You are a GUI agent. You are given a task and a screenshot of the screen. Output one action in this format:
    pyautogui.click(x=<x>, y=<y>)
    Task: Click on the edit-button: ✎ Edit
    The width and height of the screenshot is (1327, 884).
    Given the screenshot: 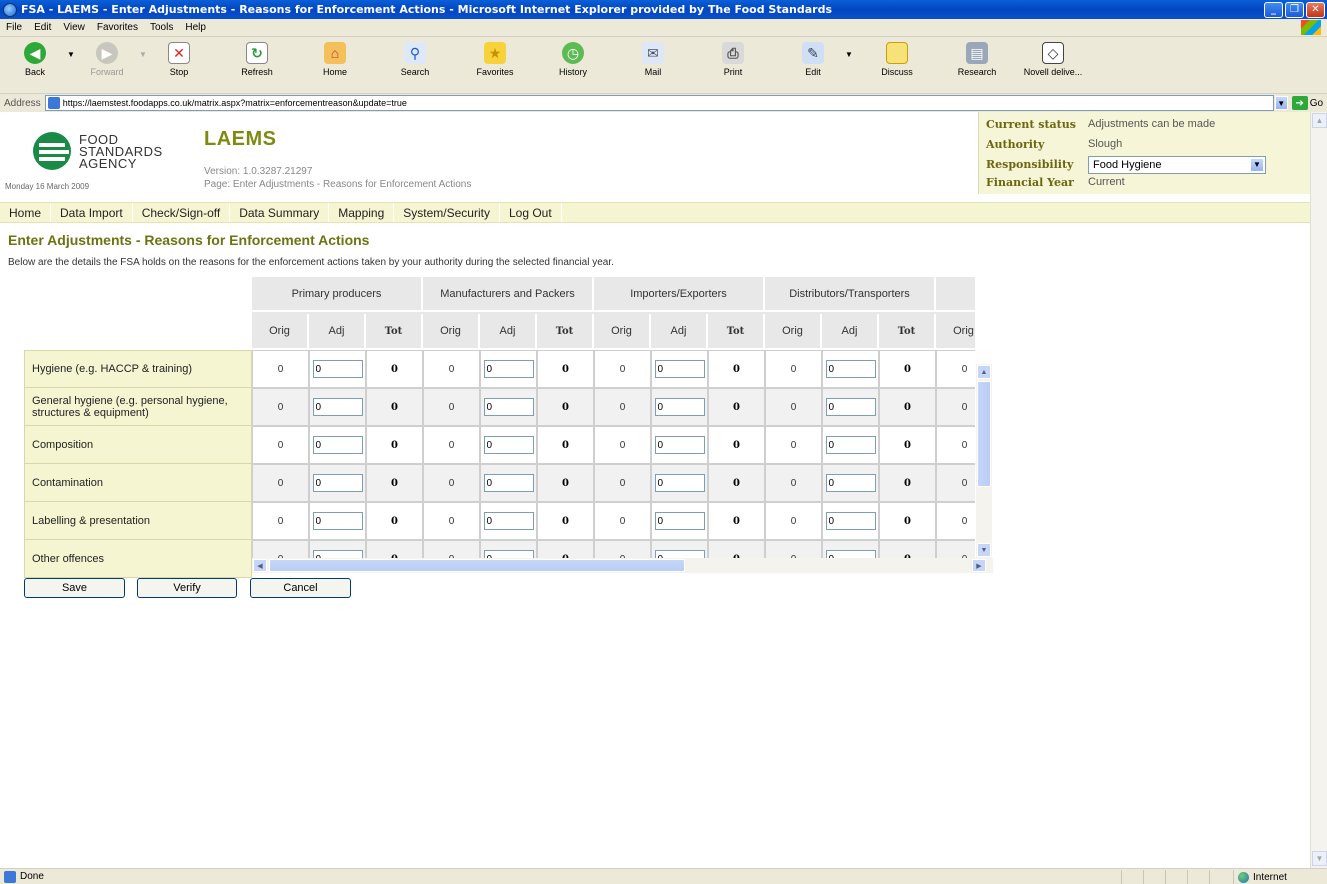 What is the action you would take?
    pyautogui.click(x=813, y=59)
    